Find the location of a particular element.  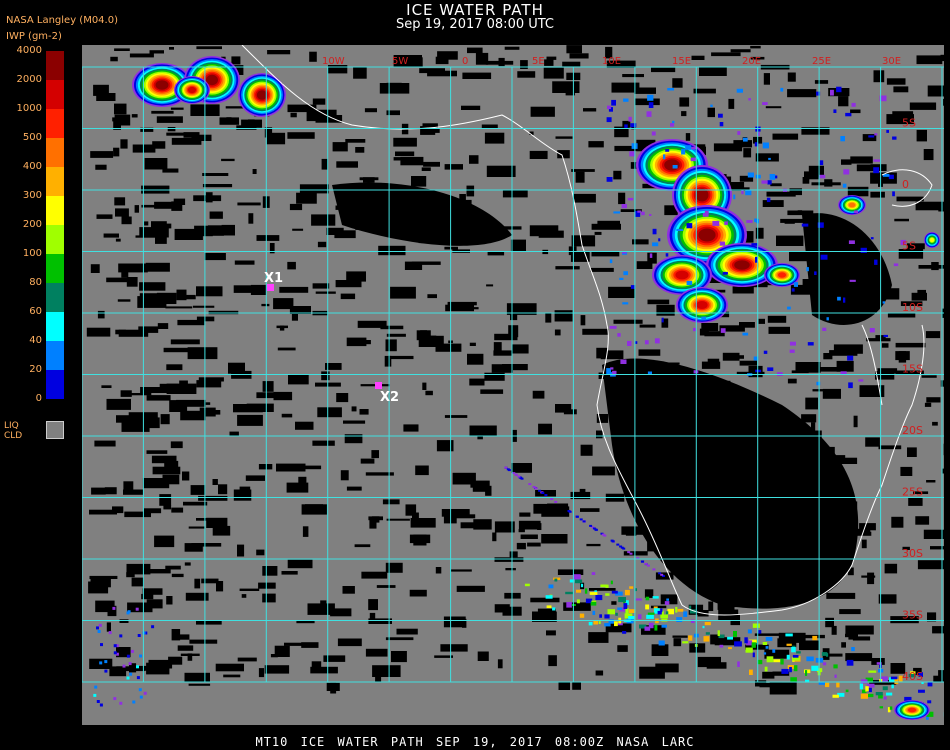

latitude-label: 5S is located at coordinates (909, 123).